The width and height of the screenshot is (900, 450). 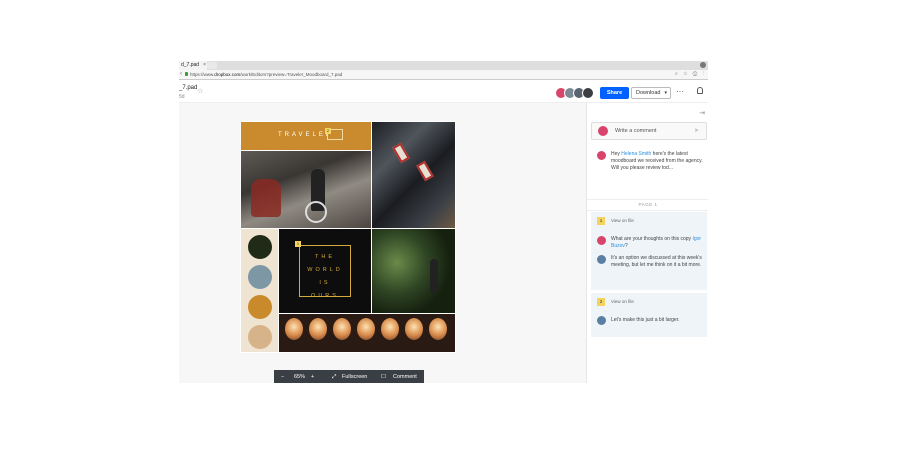 I want to click on tab-close-icon: ×, so click(x=204, y=65).